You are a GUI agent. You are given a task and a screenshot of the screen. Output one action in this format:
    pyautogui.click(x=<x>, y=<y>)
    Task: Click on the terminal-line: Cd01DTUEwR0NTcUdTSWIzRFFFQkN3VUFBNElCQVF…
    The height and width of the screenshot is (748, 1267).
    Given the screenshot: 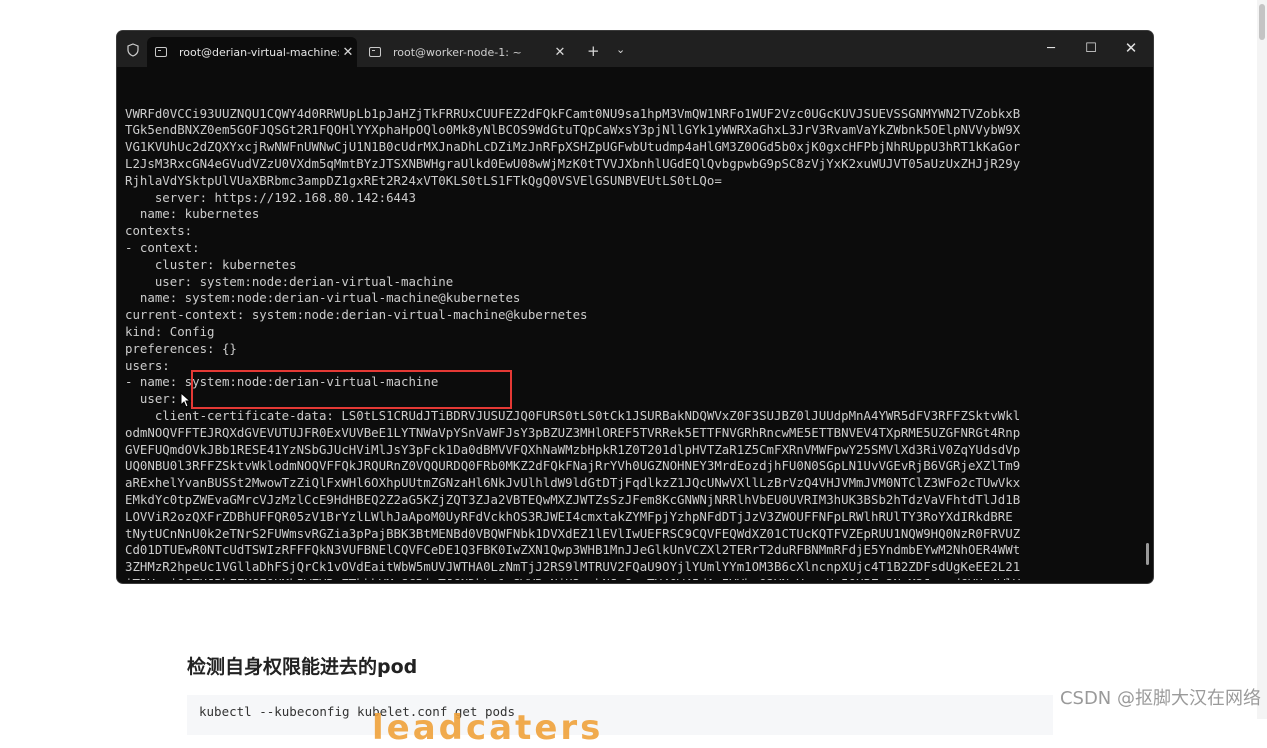 What is the action you would take?
    pyautogui.click(x=573, y=550)
    